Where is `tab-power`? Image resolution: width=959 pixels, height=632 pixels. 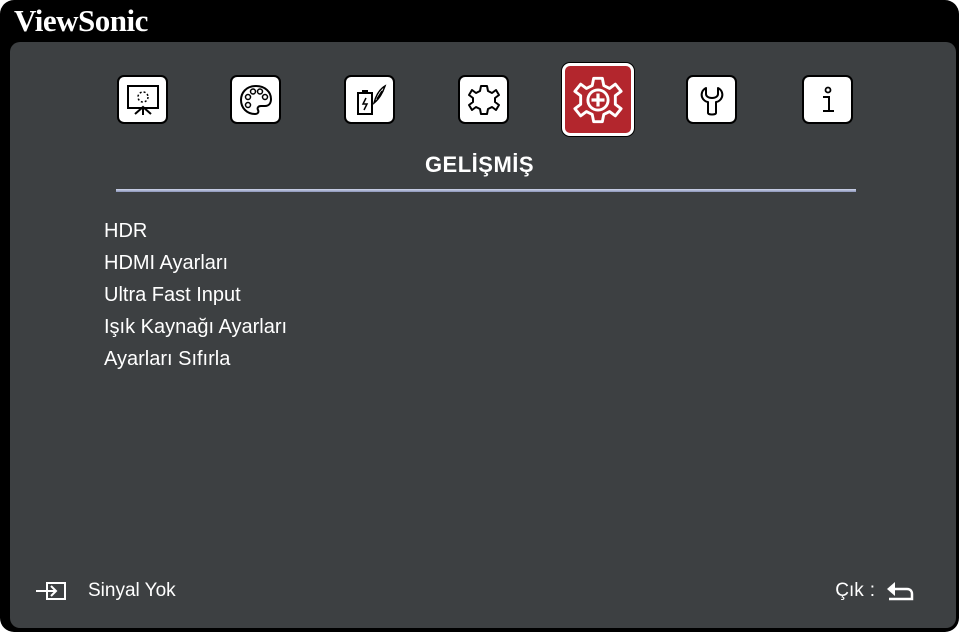 tab-power is located at coordinates (369, 99).